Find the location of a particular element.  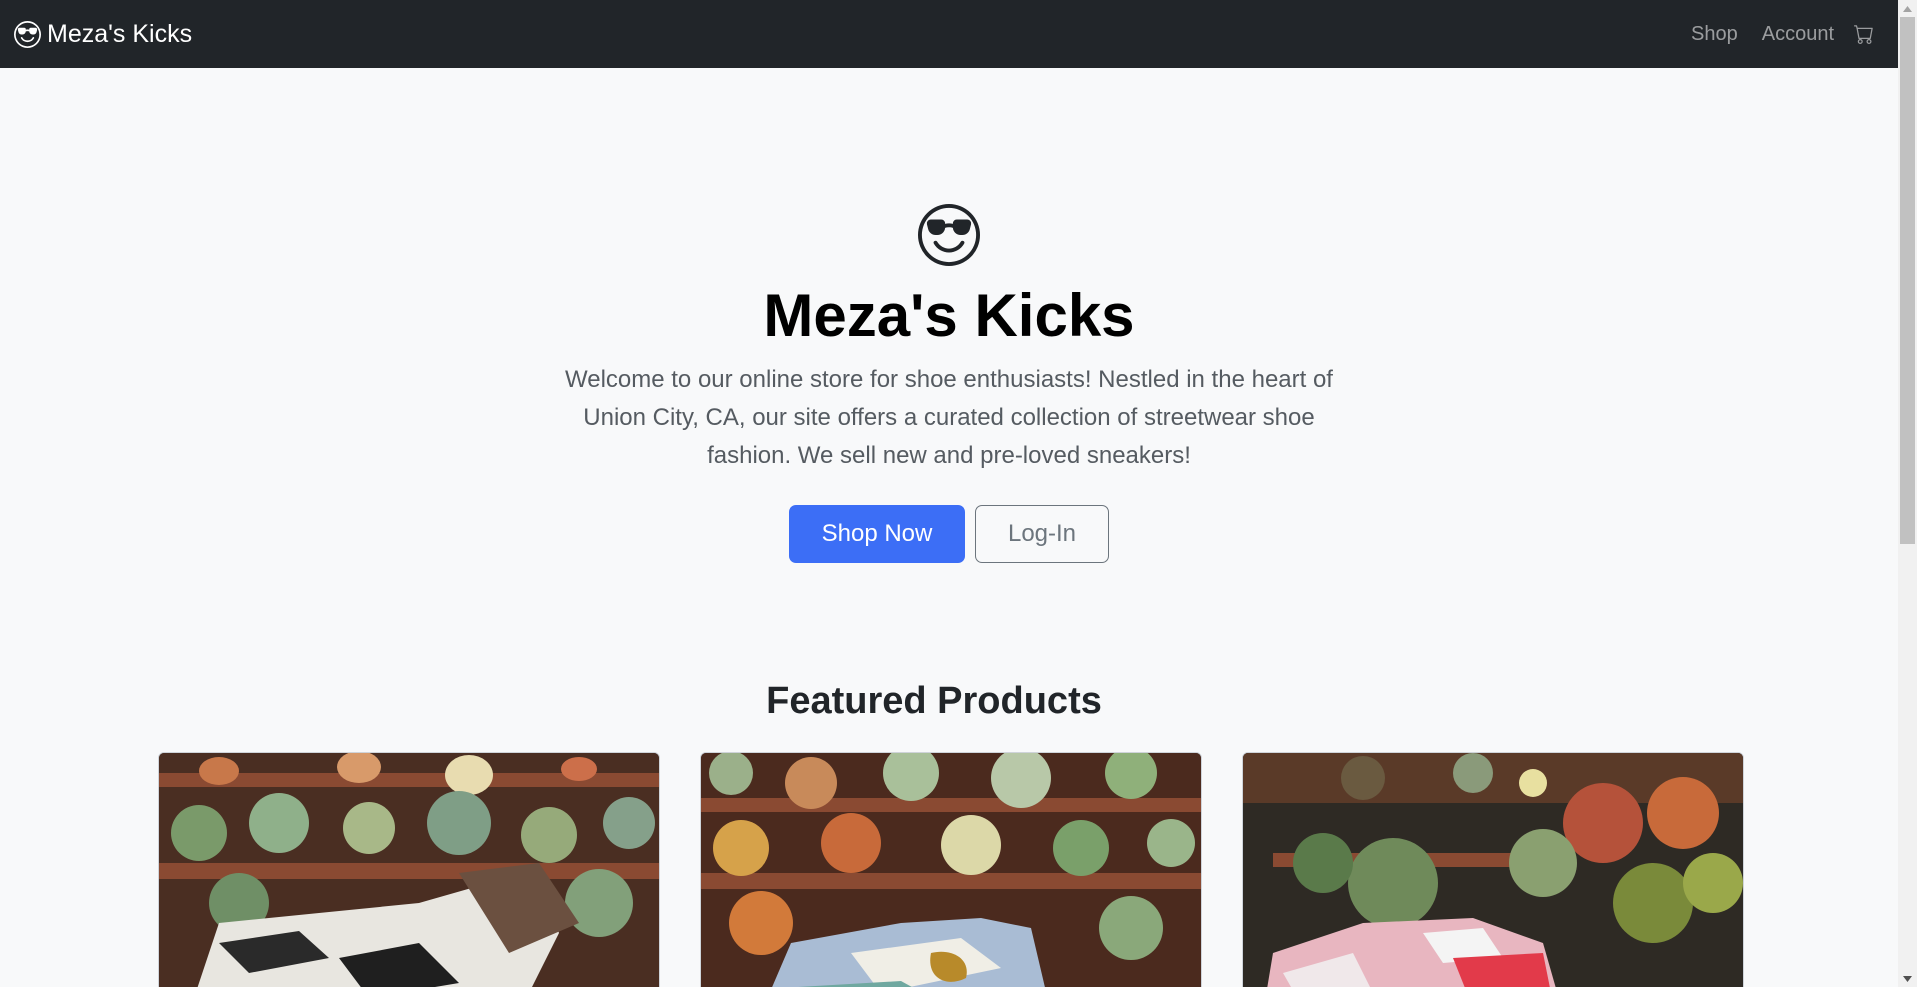

cart-icon is located at coordinates (1864, 34).